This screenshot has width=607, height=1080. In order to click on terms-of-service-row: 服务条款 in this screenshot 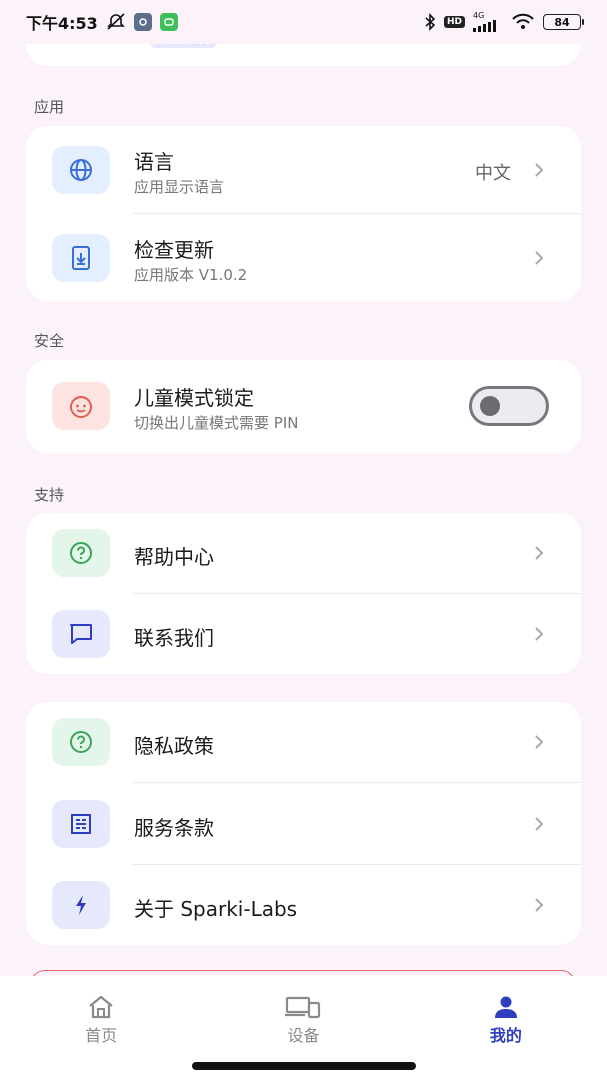, I will do `click(303, 823)`.